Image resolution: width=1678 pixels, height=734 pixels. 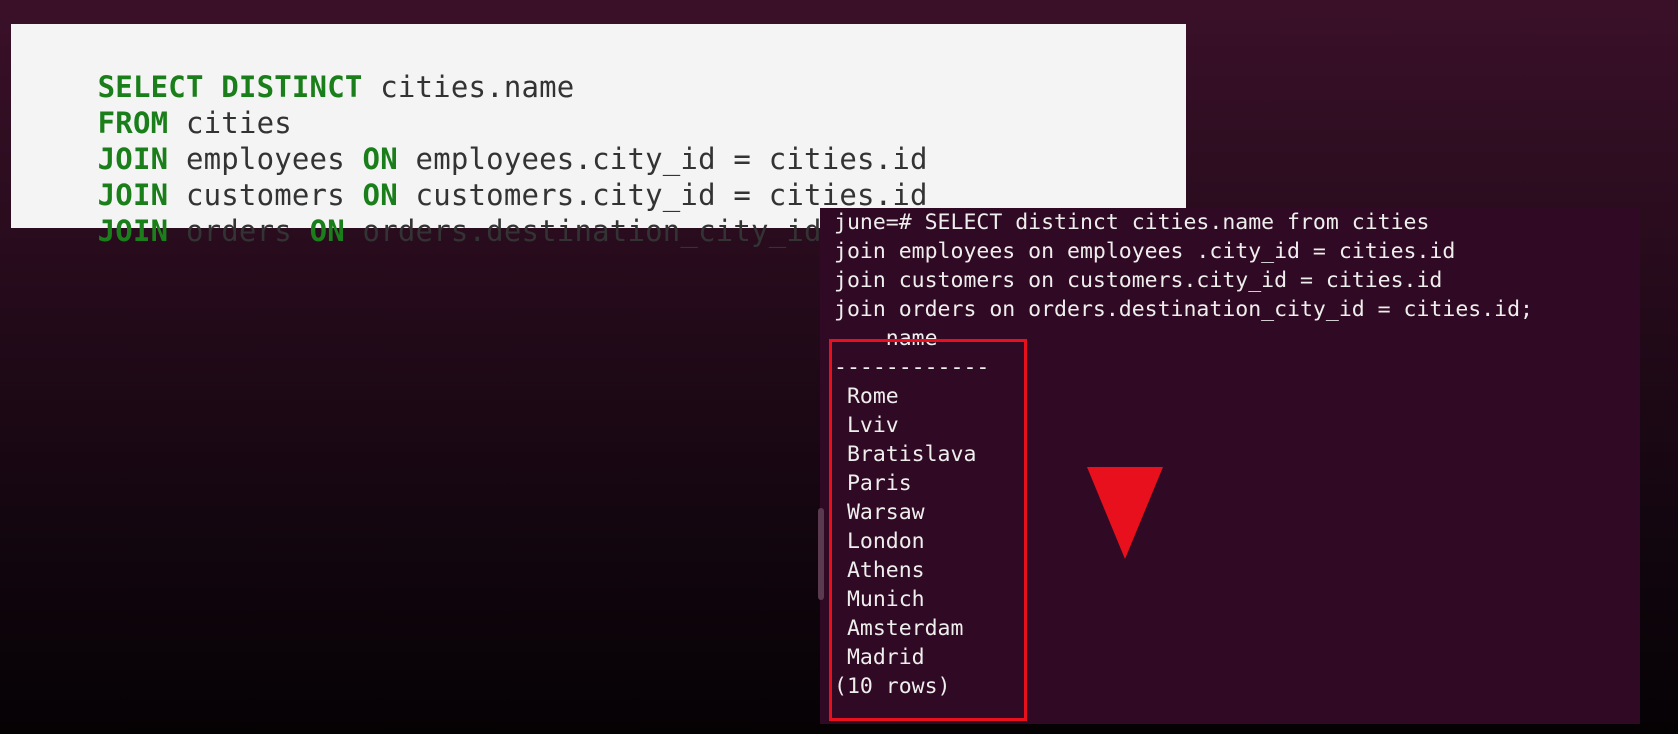 I want to click on sql-text: cities.name, so click(x=468, y=87).